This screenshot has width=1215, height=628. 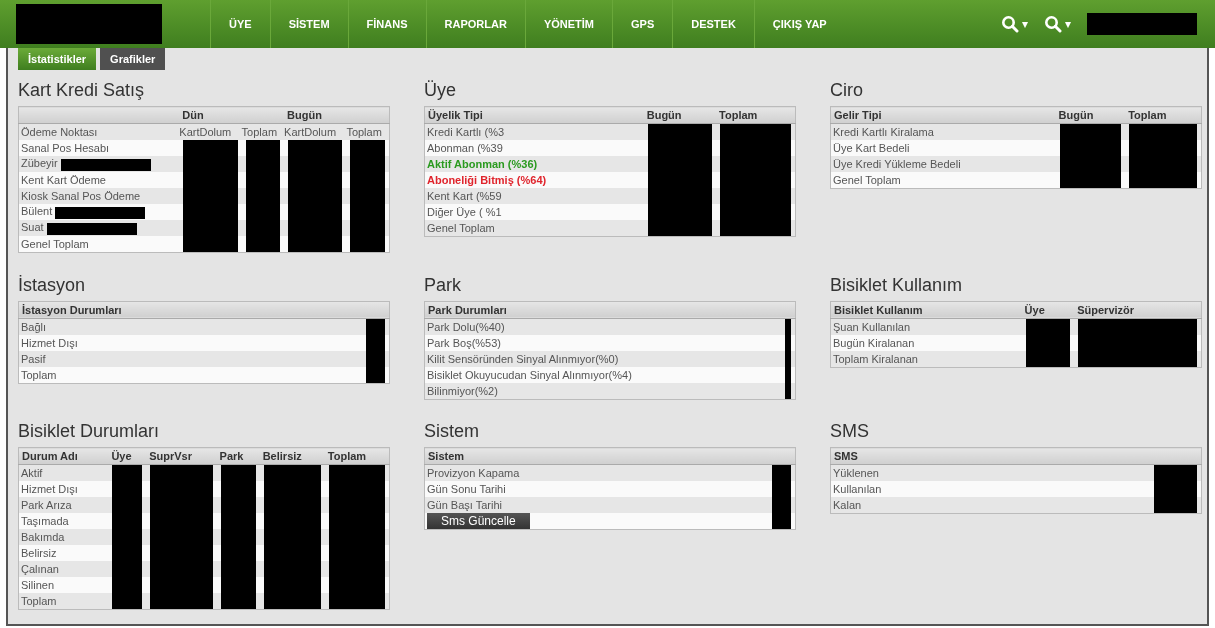 What do you see at coordinates (466, 489) in the screenshot?
I see `row-label: Gün Sonu Tarihi` at bounding box center [466, 489].